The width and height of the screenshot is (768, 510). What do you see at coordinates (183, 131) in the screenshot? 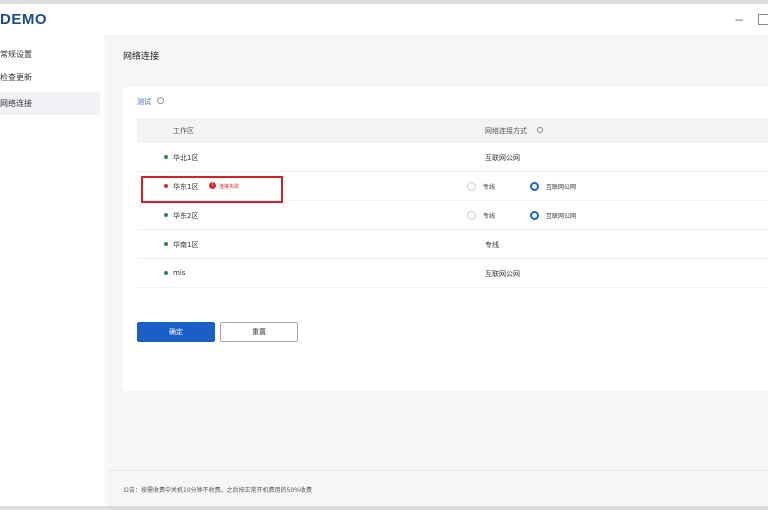
I see `column-header-zone: 工作区` at bounding box center [183, 131].